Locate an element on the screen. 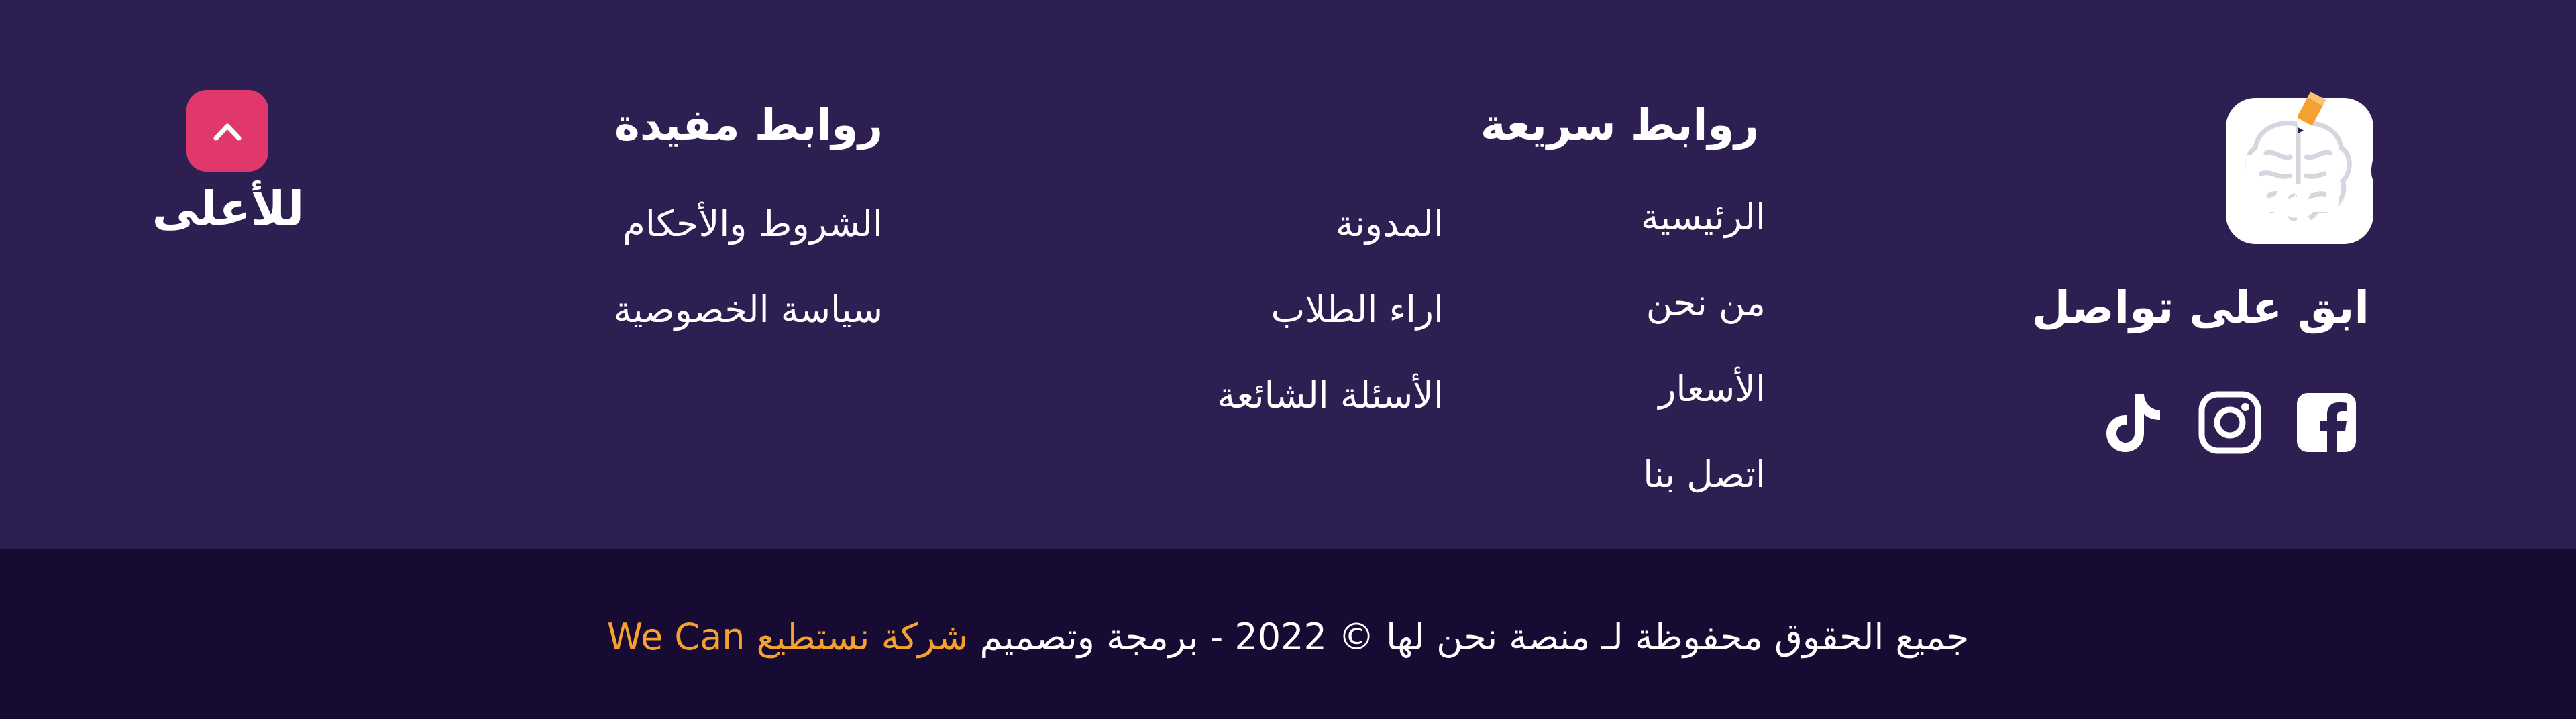 The image size is (2576, 719). link-faq: الأسئلة الشائعة is located at coordinates (1331, 395).